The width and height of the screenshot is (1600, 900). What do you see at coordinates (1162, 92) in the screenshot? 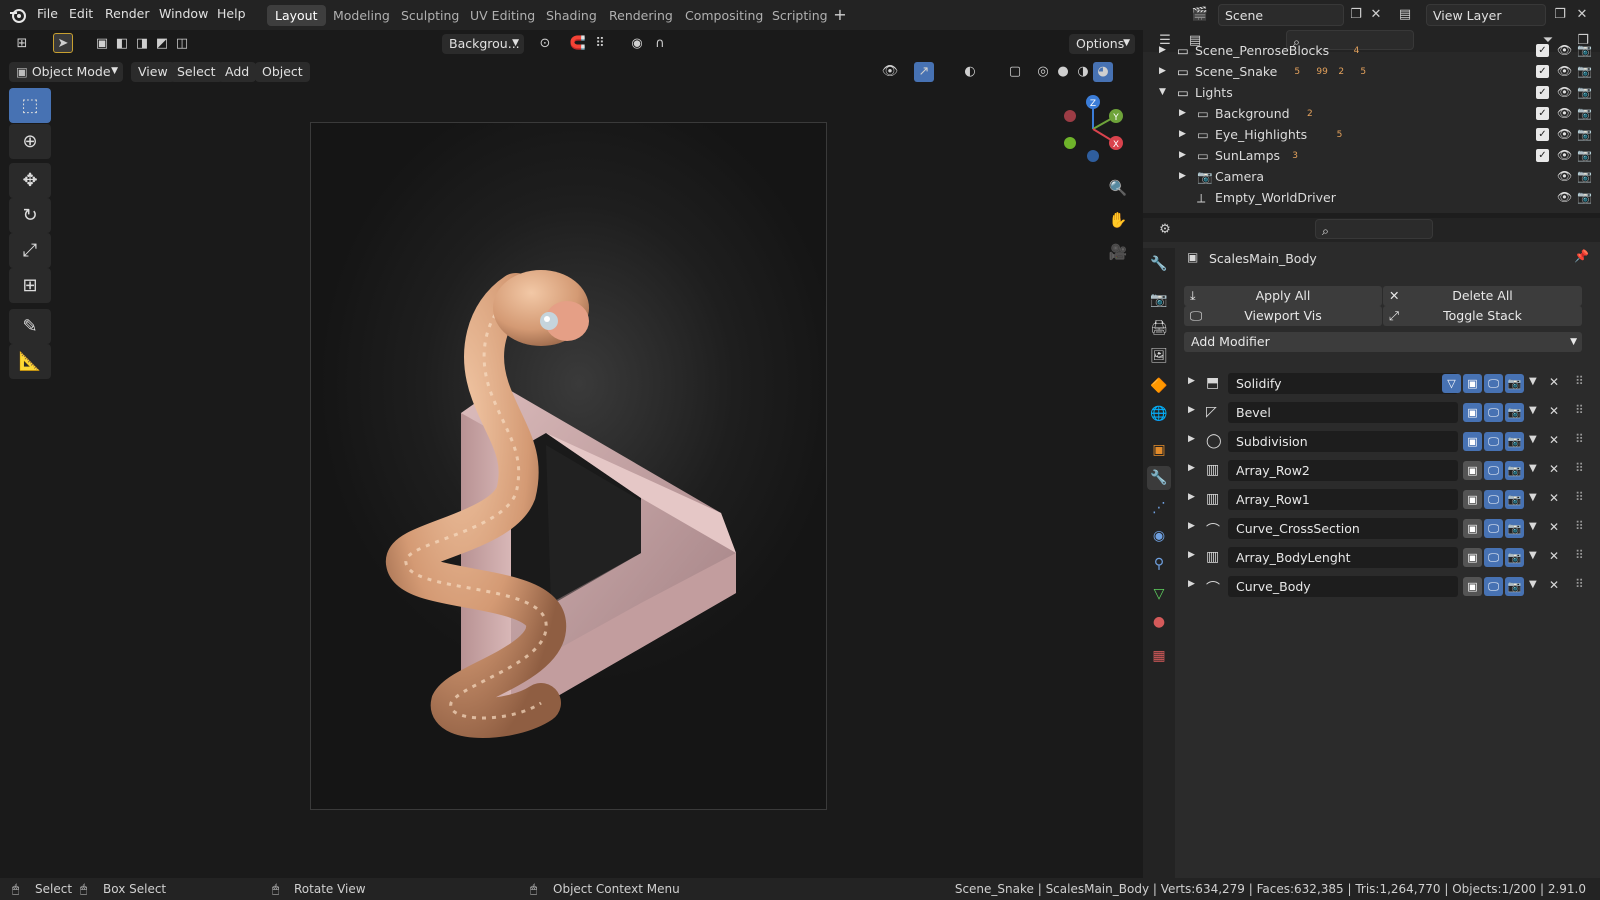
I see `expand-down-icon: ▼` at bounding box center [1162, 92].